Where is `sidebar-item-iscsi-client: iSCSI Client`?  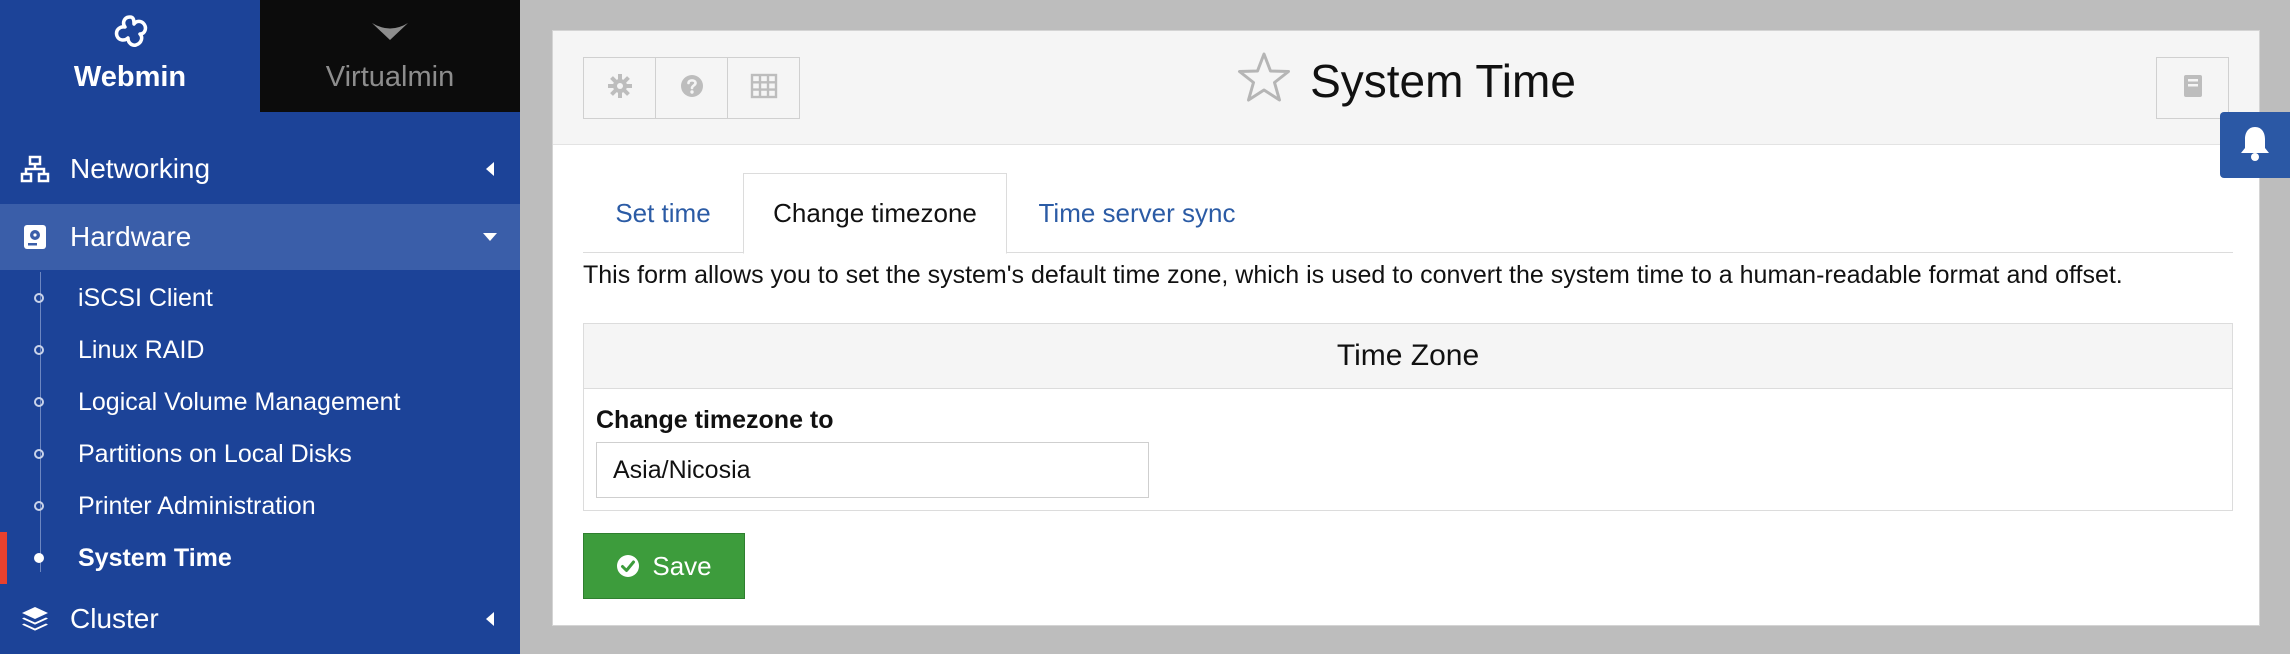 sidebar-item-iscsi-client: iSCSI Client is located at coordinates (260, 298).